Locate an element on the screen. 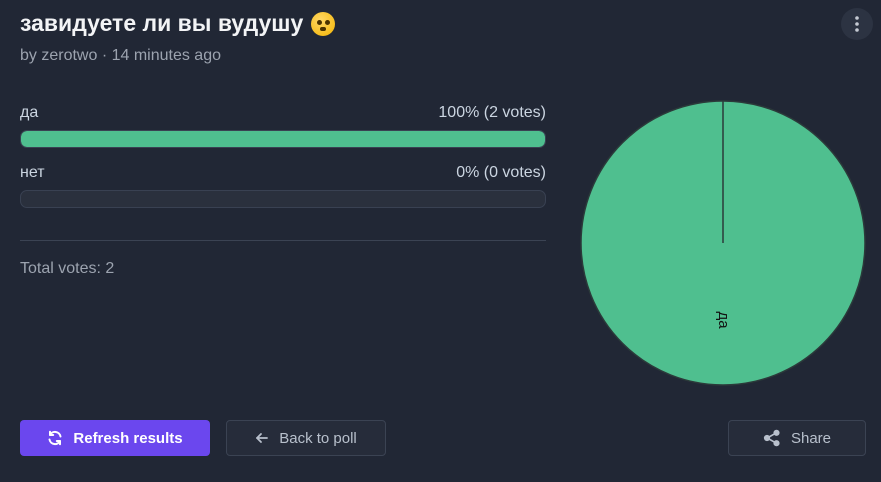  share-button-label: Share is located at coordinates (811, 438).